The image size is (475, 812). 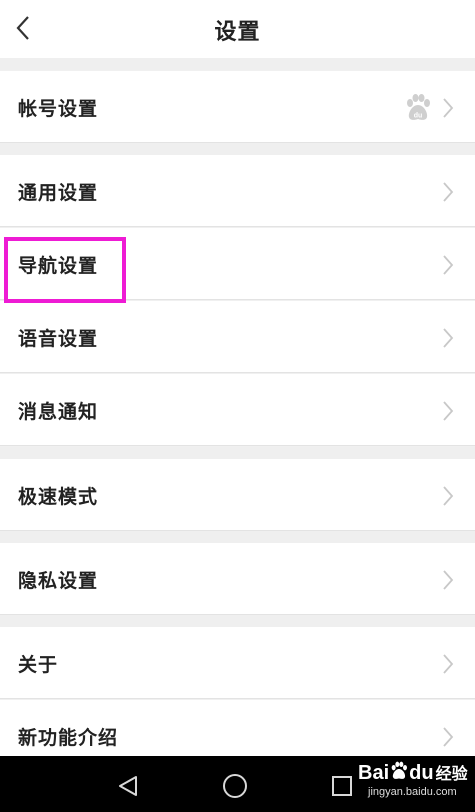 I want to click on settings-item-account: 帐号设置 du, so click(x=237, y=107).